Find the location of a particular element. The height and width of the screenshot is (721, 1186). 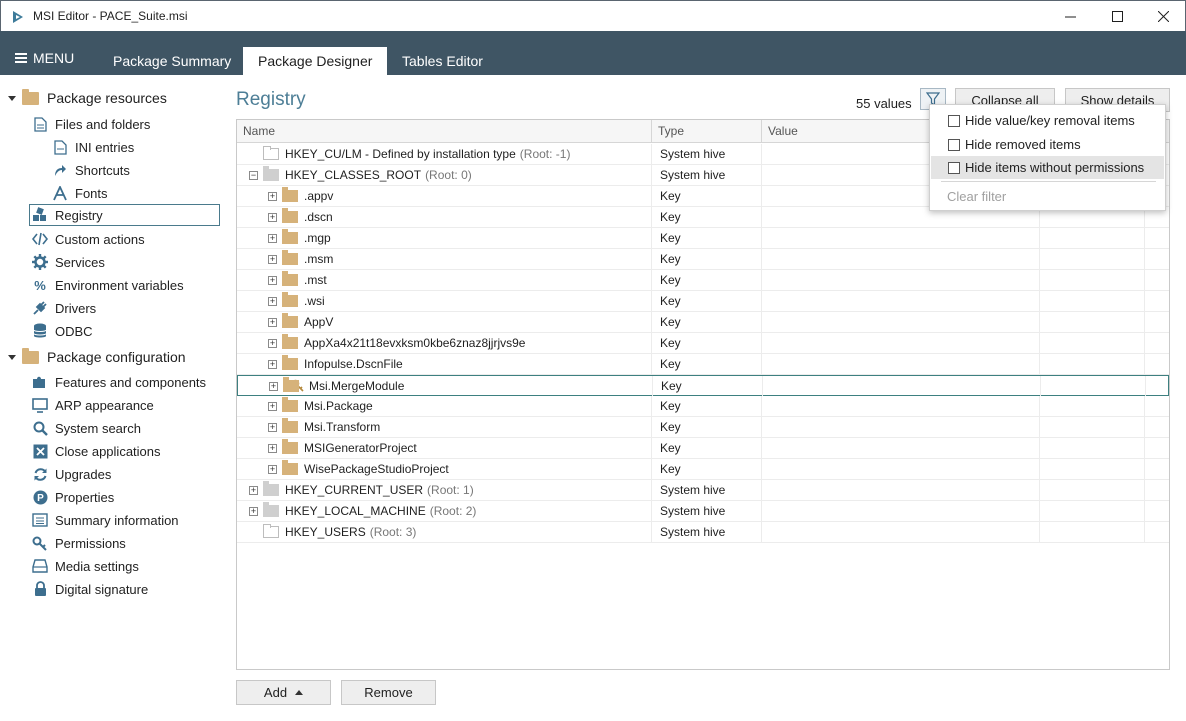

table-row: + Msi.Package Key is located at coordinates (703, 406).